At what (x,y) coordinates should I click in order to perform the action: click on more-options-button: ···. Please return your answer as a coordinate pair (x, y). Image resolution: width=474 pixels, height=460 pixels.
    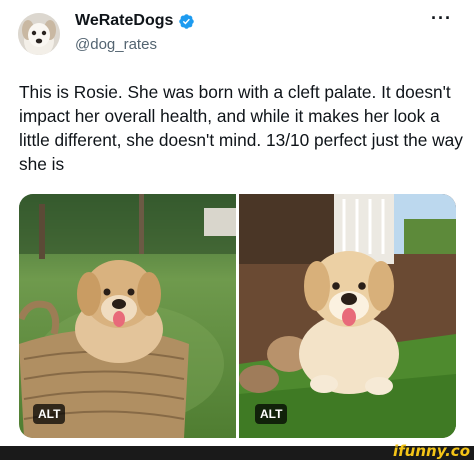
    Looking at the image, I should click on (441, 18).